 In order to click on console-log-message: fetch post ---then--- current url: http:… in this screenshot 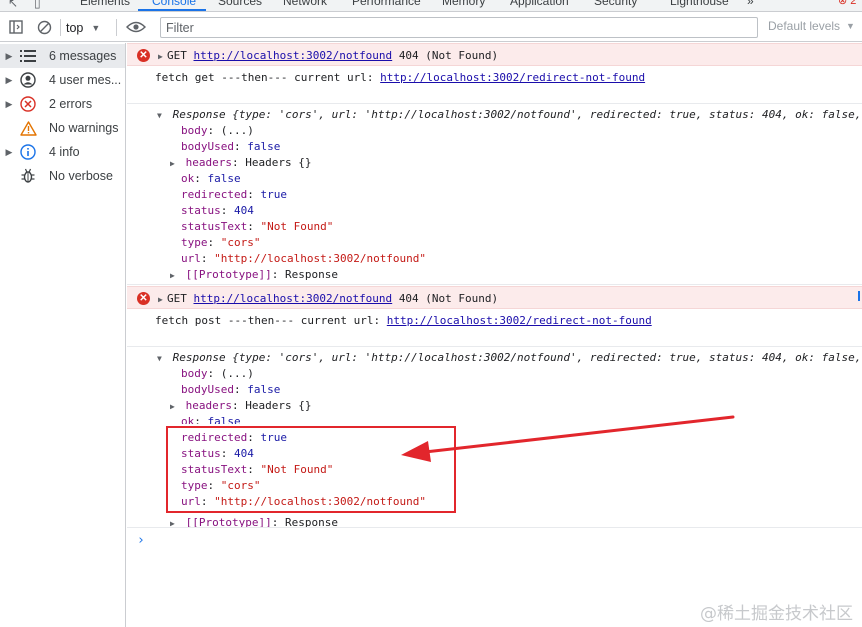, I will do `click(494, 328)`.